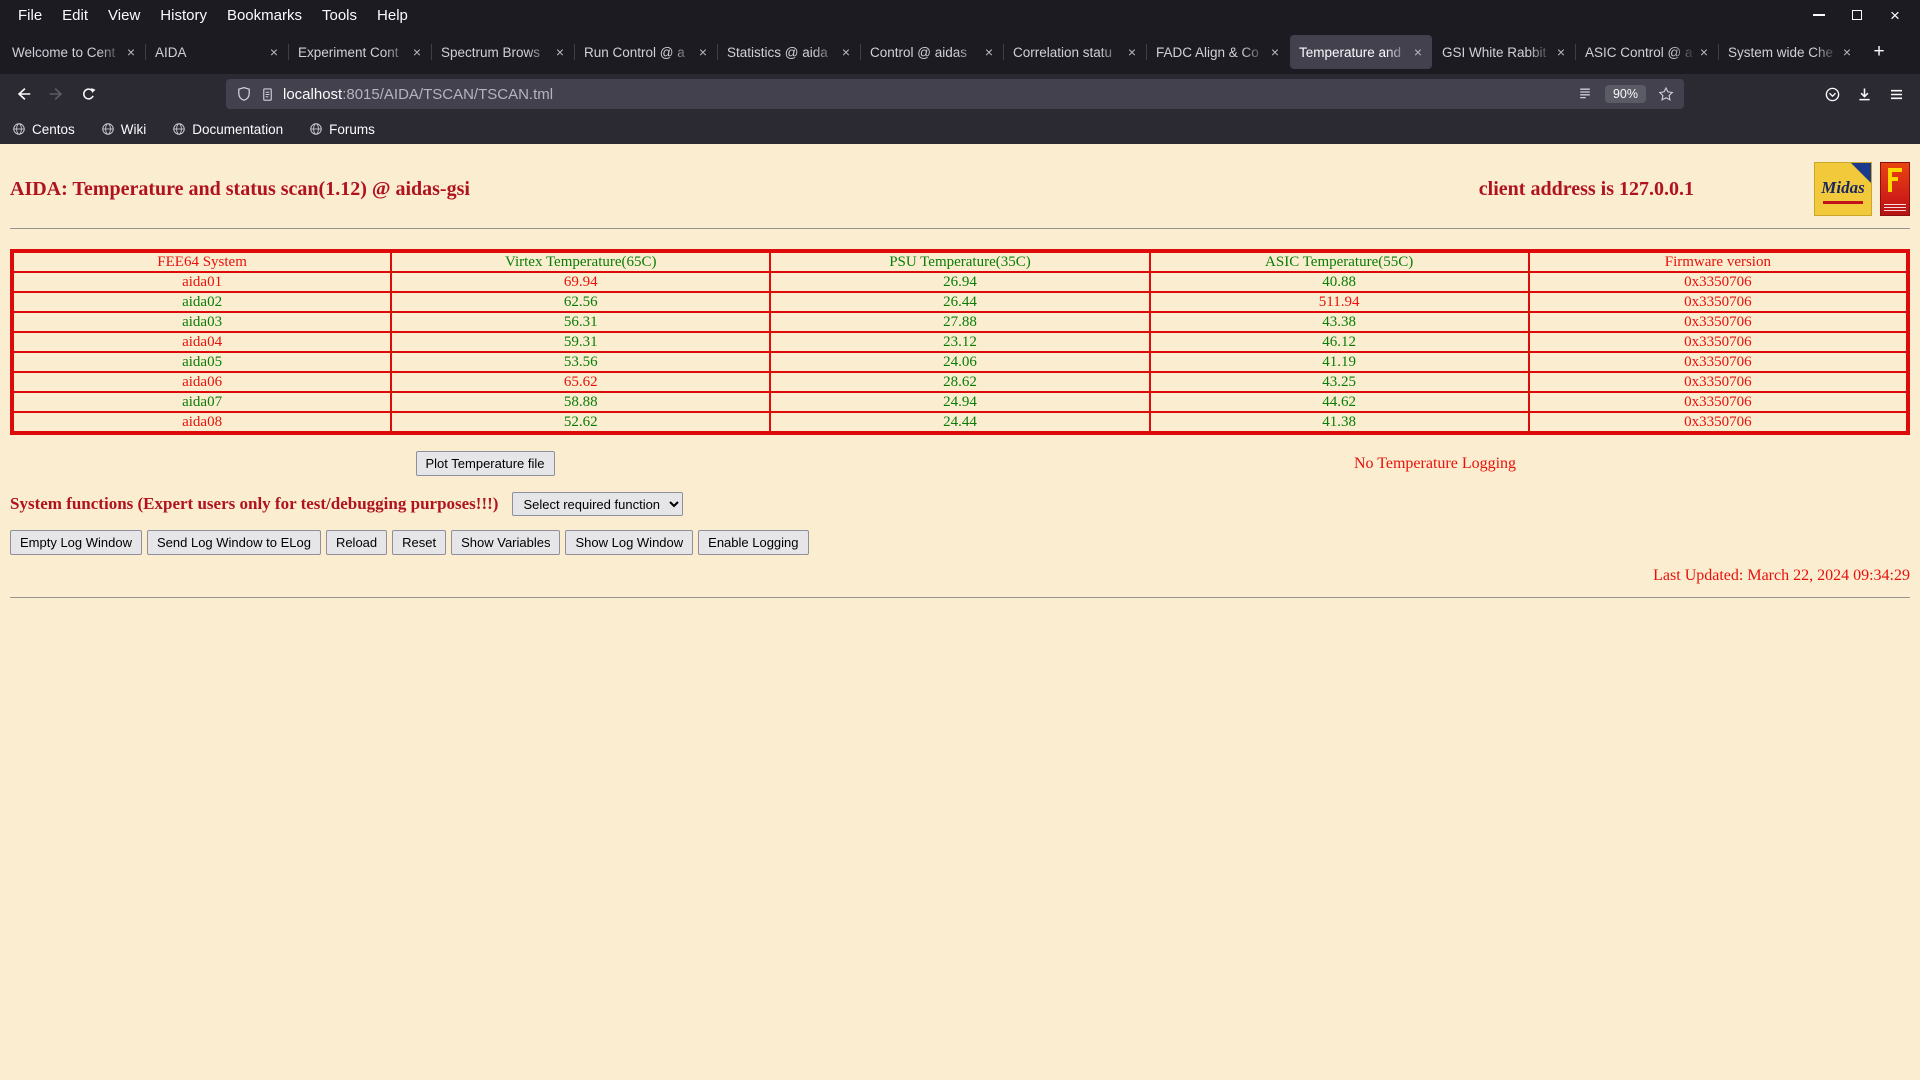 The height and width of the screenshot is (1080, 1920). I want to click on cell-virtex-temp: 65.62, so click(581, 382).